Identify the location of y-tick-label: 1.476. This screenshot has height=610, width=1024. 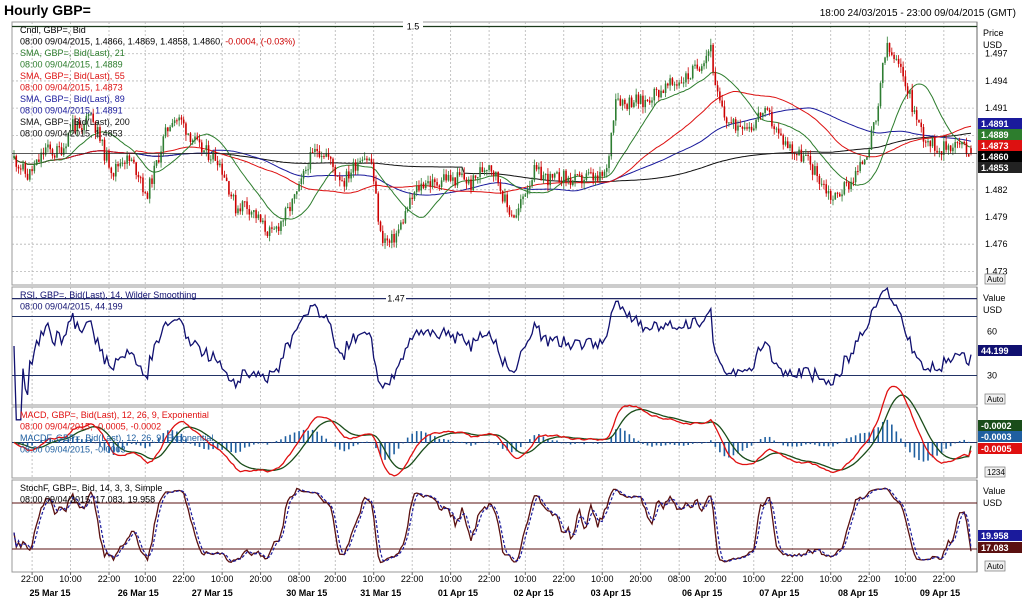
(996, 244).